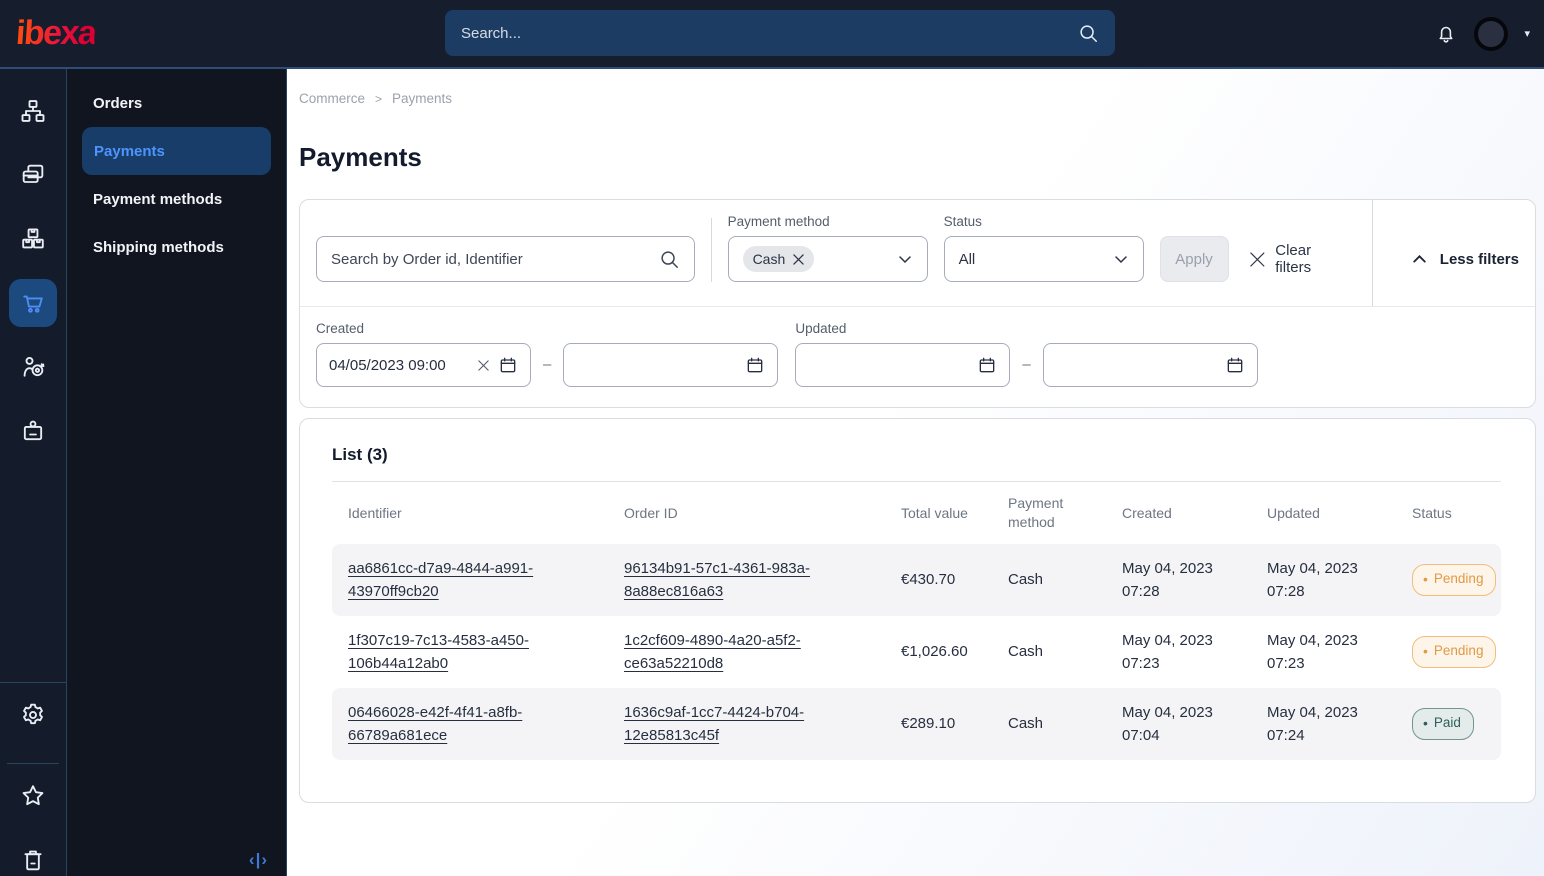 This screenshot has height=876, width=1544. What do you see at coordinates (33, 715) in the screenshot?
I see `sidebar-item-settings` at bounding box center [33, 715].